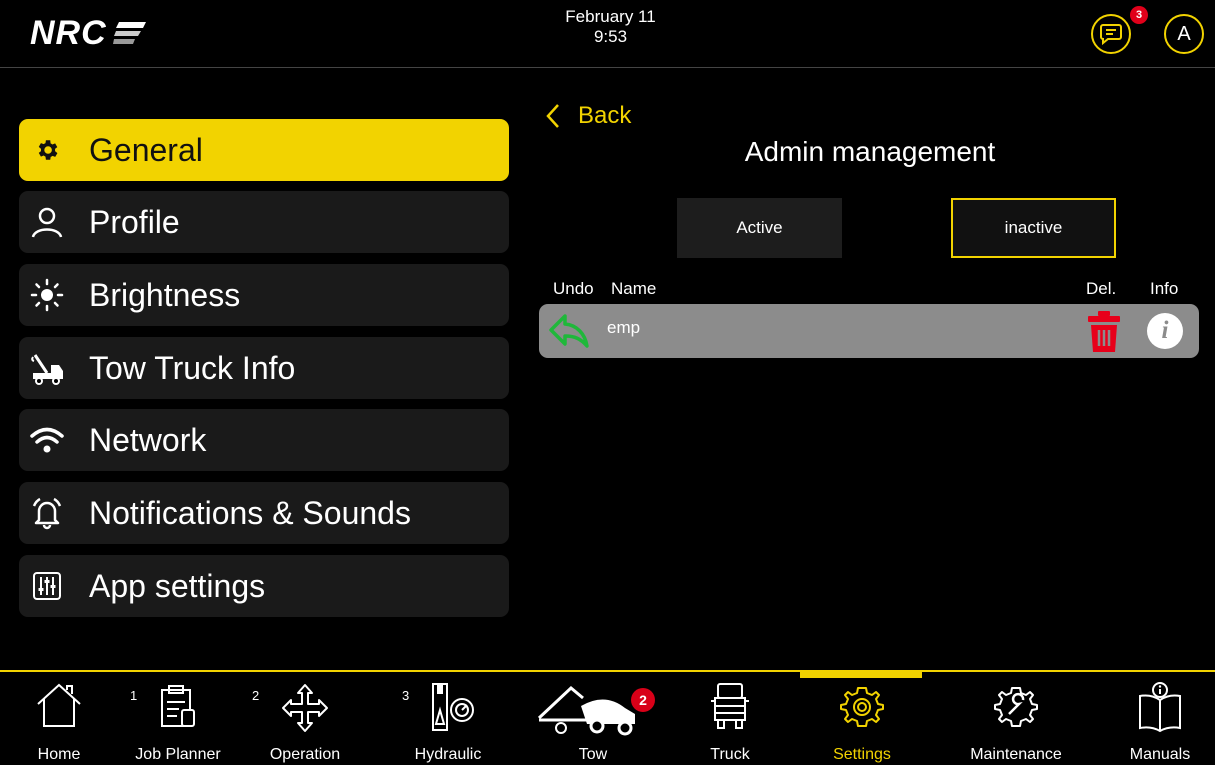  I want to click on sun-icon, so click(47, 295).